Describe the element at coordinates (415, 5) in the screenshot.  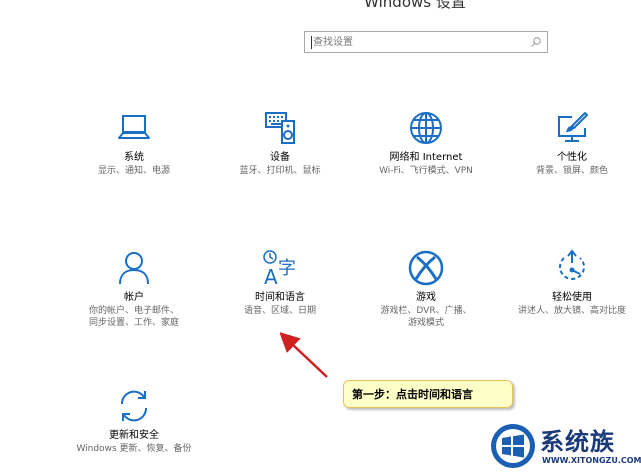
I see `window-title: Windows 设置` at that location.